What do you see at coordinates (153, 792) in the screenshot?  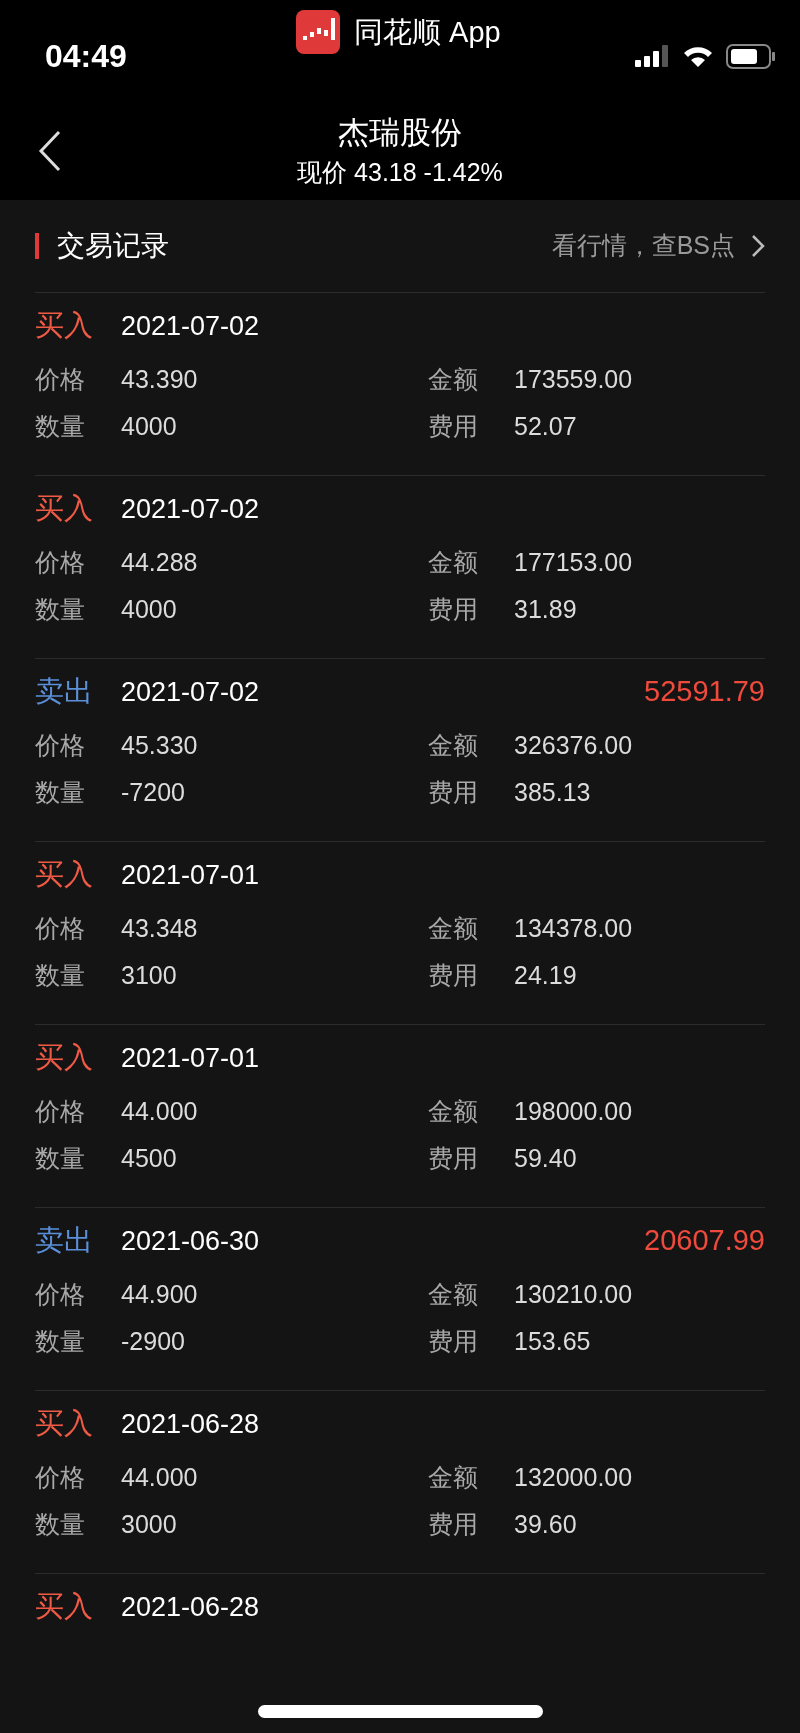 I see `field-value: -7200` at bounding box center [153, 792].